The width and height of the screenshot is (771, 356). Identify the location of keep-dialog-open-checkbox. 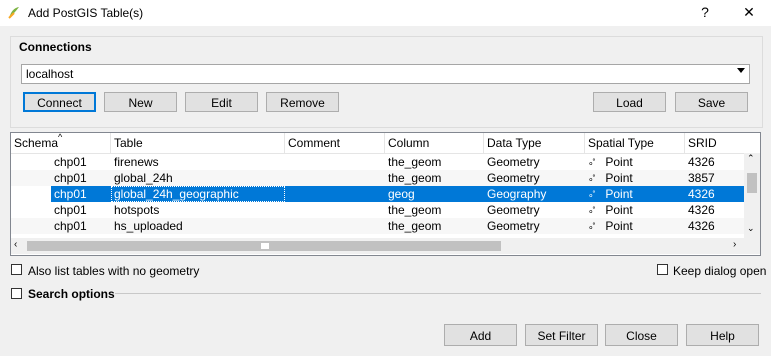
(662, 269).